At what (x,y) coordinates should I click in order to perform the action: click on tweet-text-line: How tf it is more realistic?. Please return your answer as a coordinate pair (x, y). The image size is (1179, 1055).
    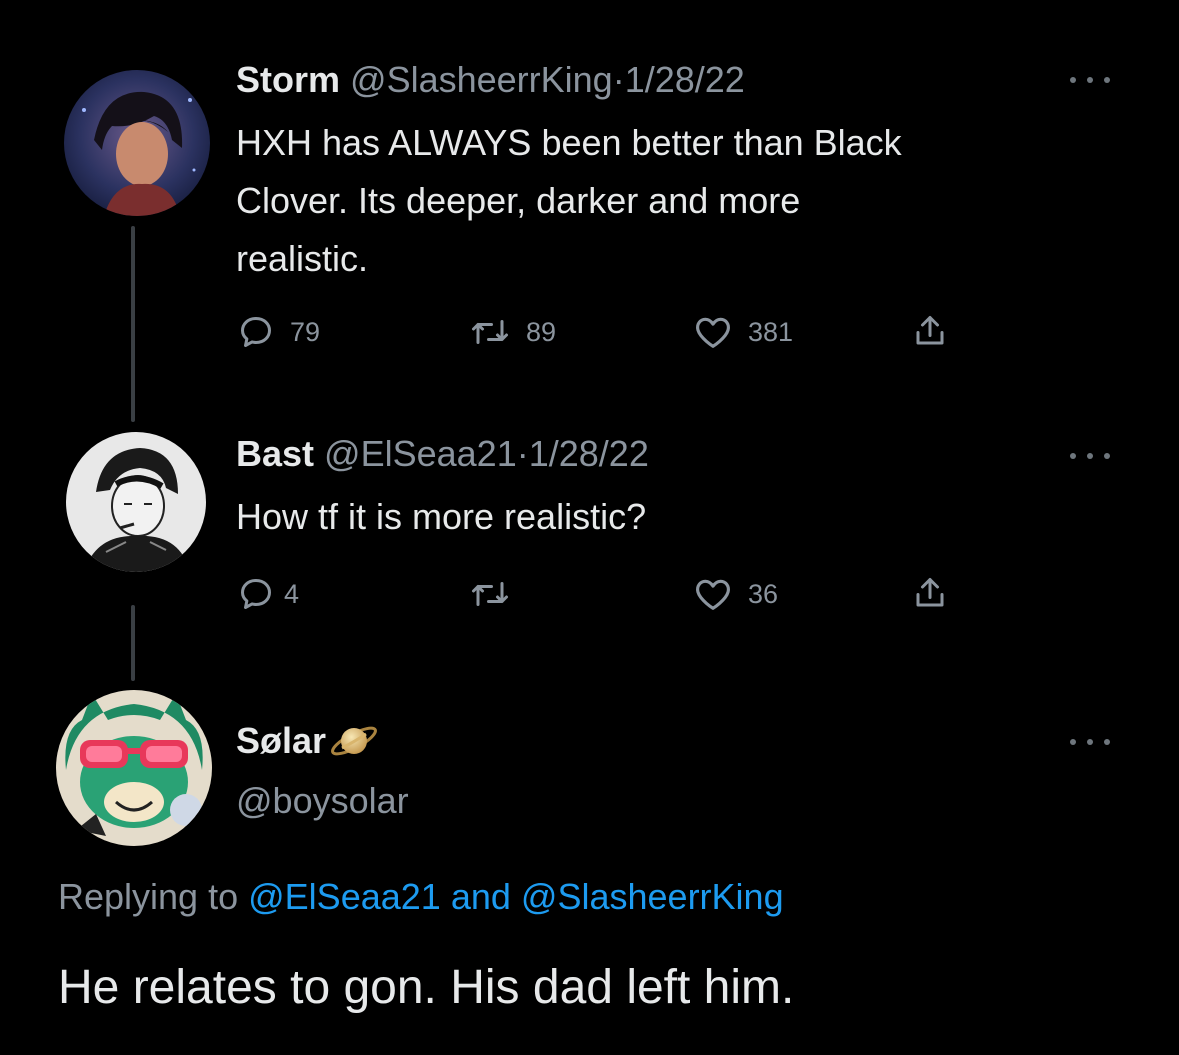
    Looking at the image, I should click on (441, 516).